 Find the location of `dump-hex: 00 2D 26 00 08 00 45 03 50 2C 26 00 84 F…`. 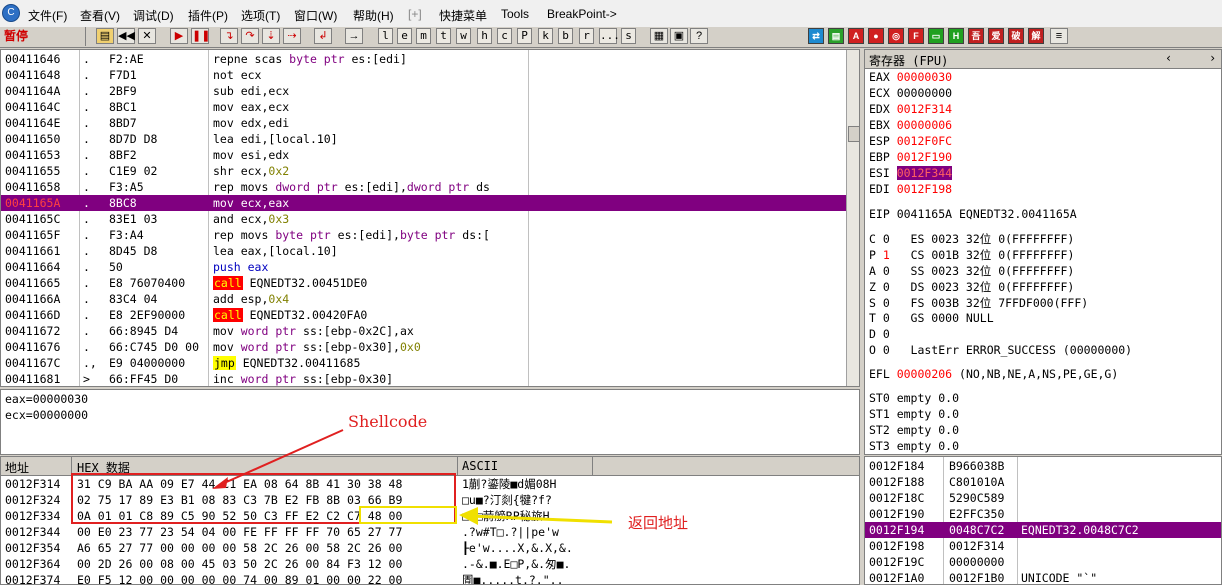

dump-hex: 00 2D 26 00 08 00 45 03 50 2C 26 00 84 F… is located at coordinates (239, 564).